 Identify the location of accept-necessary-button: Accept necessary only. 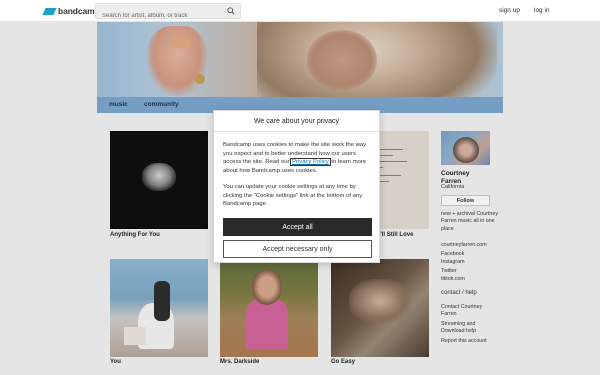
(297, 249).